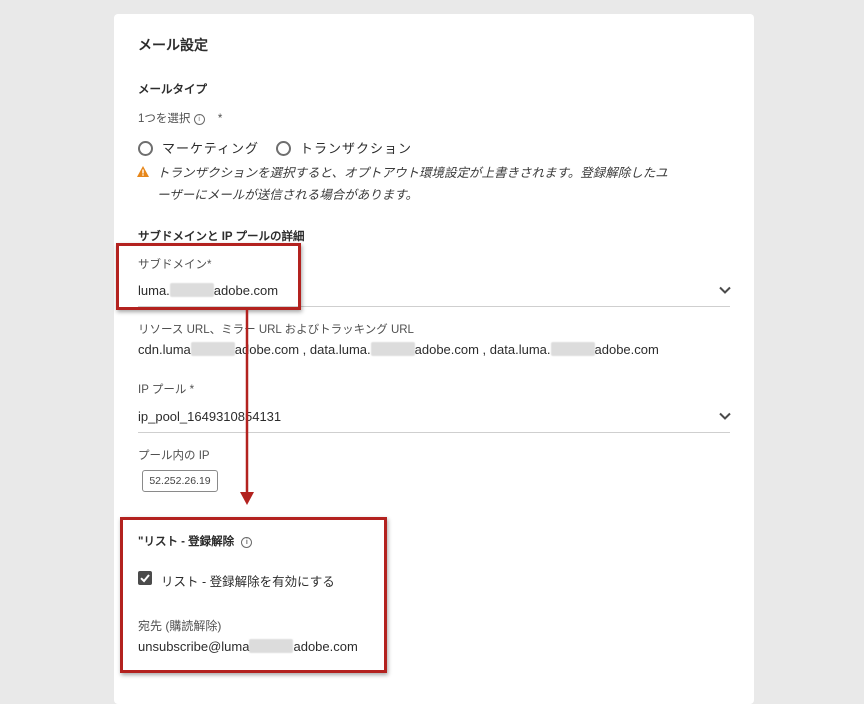  I want to click on ip-pool-select: ip_pool_1649310854131, so click(209, 416).